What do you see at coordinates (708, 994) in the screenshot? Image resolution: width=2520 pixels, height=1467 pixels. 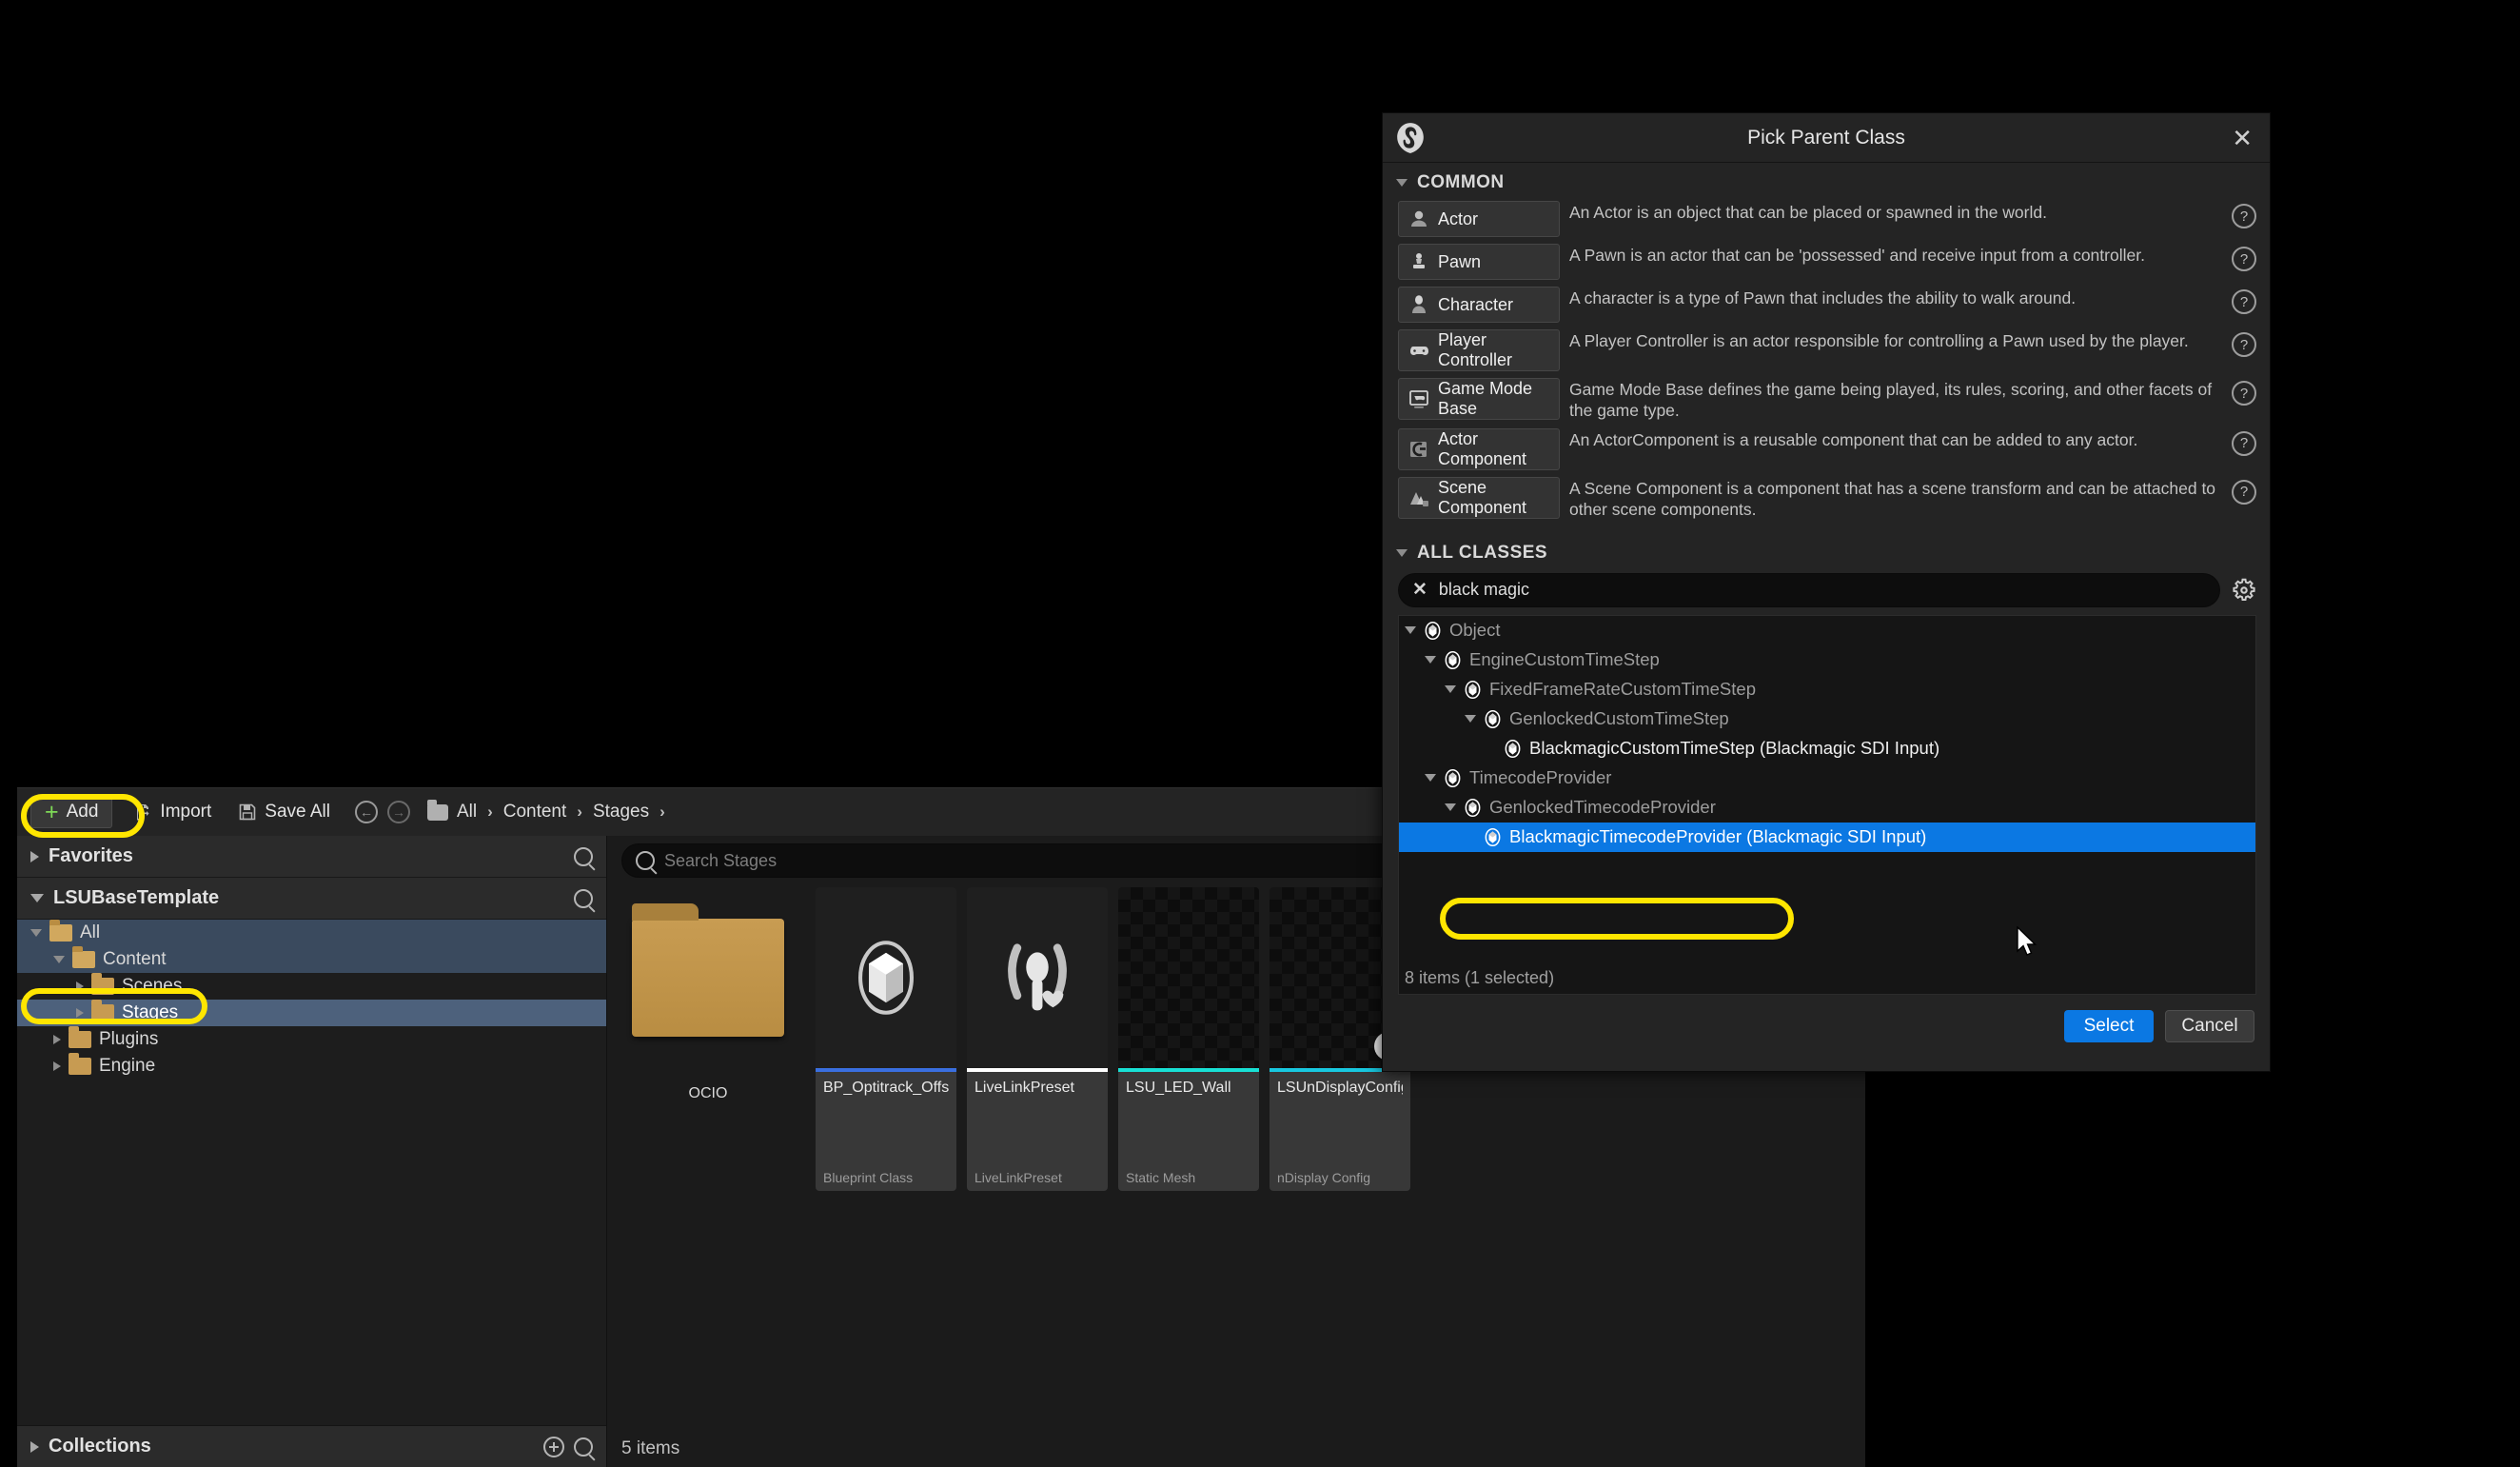 I see `folder-tile: OCIO` at bounding box center [708, 994].